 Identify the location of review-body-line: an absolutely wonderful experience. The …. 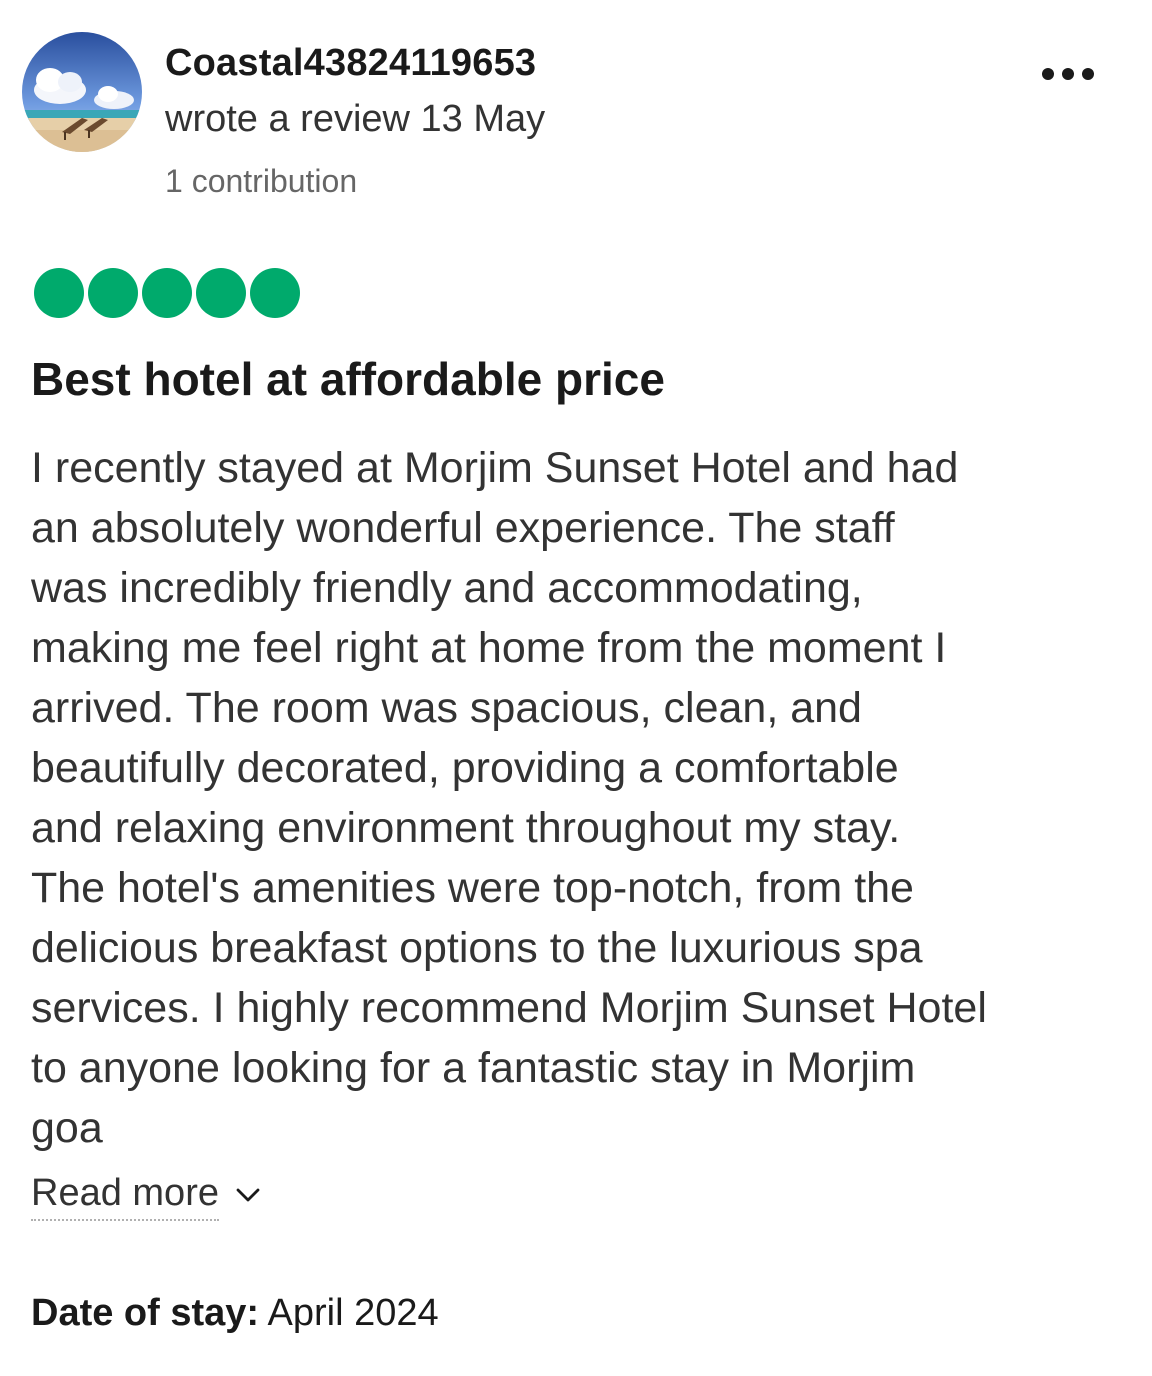
(463, 528).